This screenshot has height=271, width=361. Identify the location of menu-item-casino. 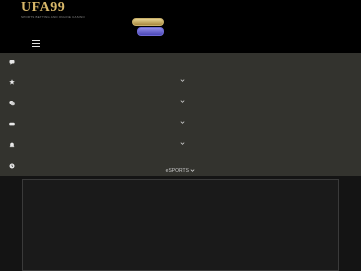
(180, 104).